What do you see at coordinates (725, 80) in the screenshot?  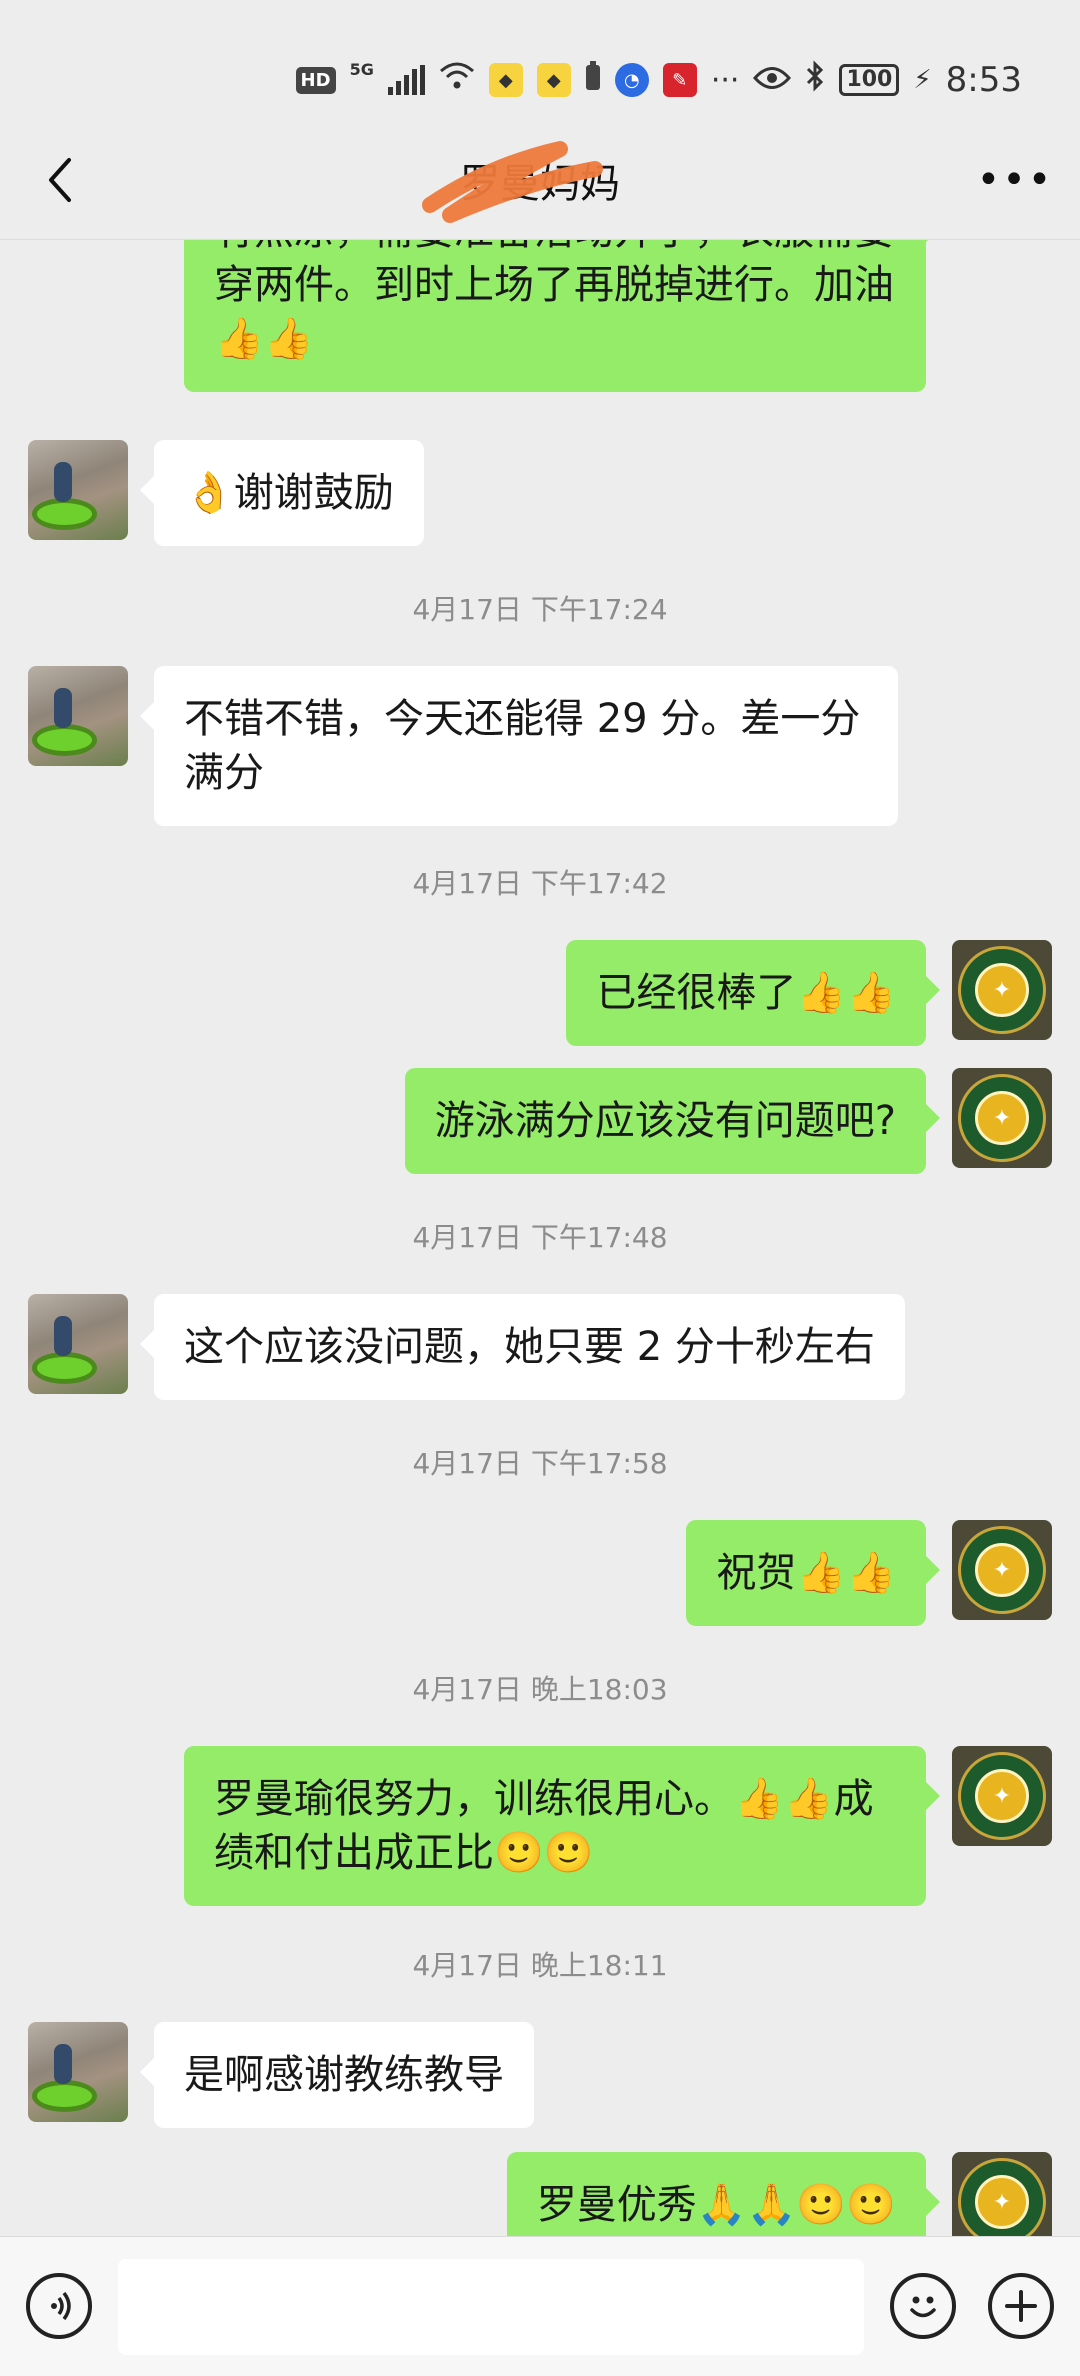 I see `more-dots-icon: ···` at bounding box center [725, 80].